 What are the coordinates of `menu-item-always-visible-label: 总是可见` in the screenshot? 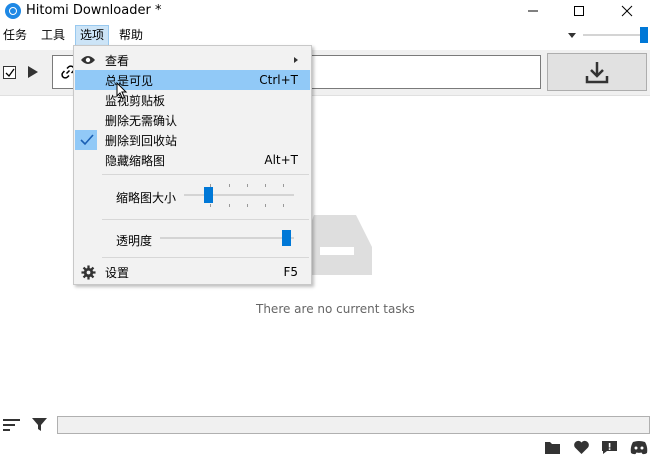 It's located at (129, 80).